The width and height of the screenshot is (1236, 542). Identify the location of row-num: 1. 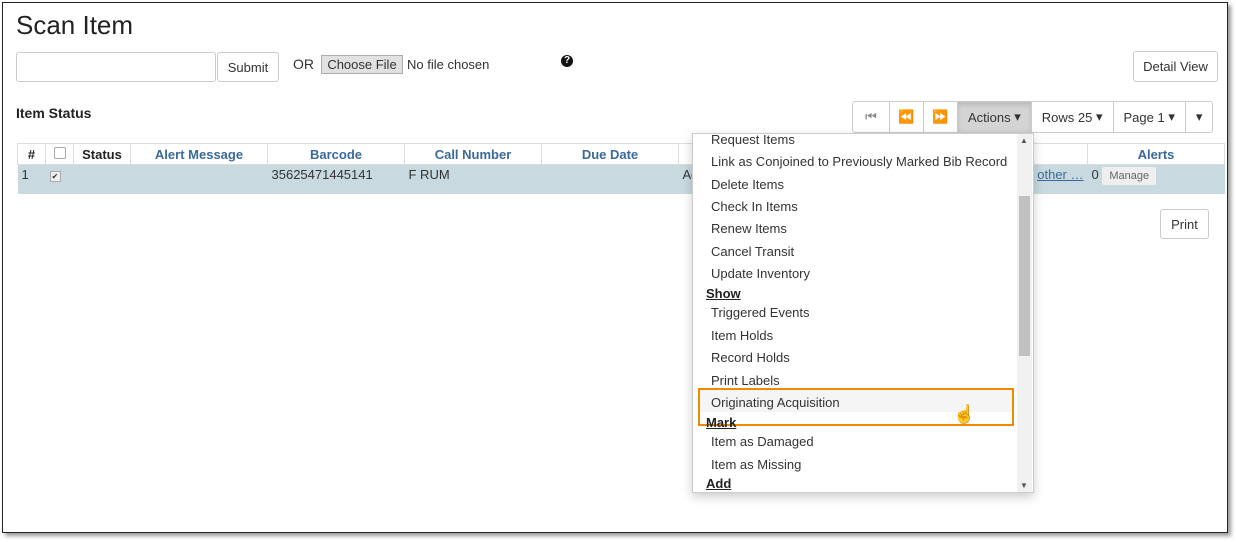
(31, 179).